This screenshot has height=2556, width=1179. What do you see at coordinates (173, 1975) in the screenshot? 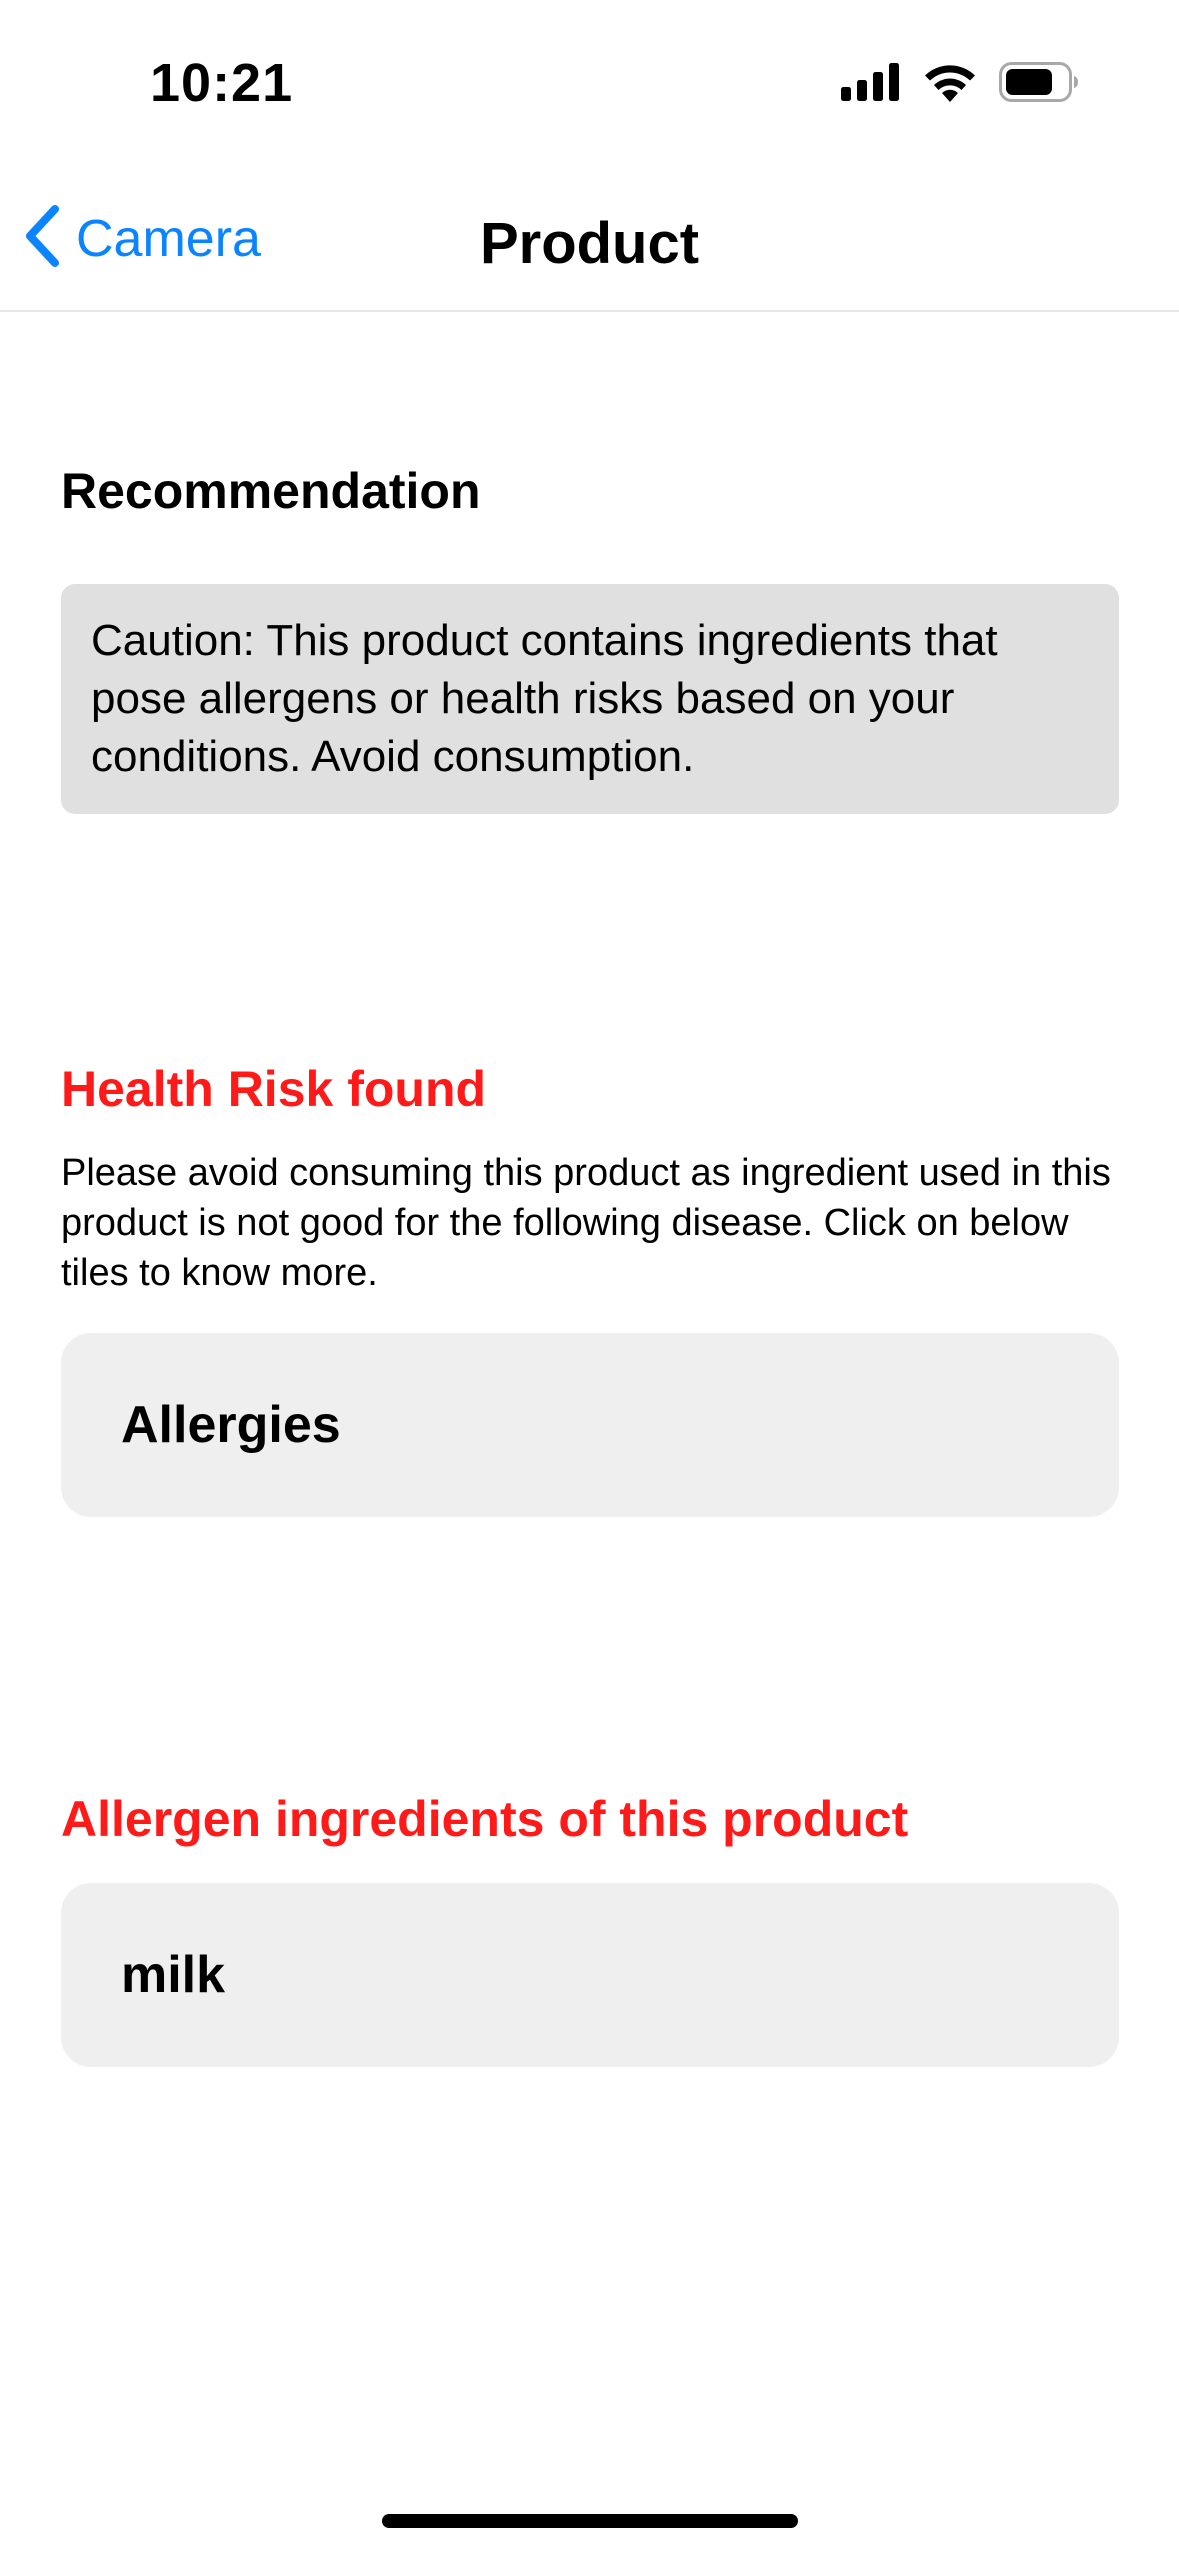
I see `allergen-item-label: milk` at bounding box center [173, 1975].